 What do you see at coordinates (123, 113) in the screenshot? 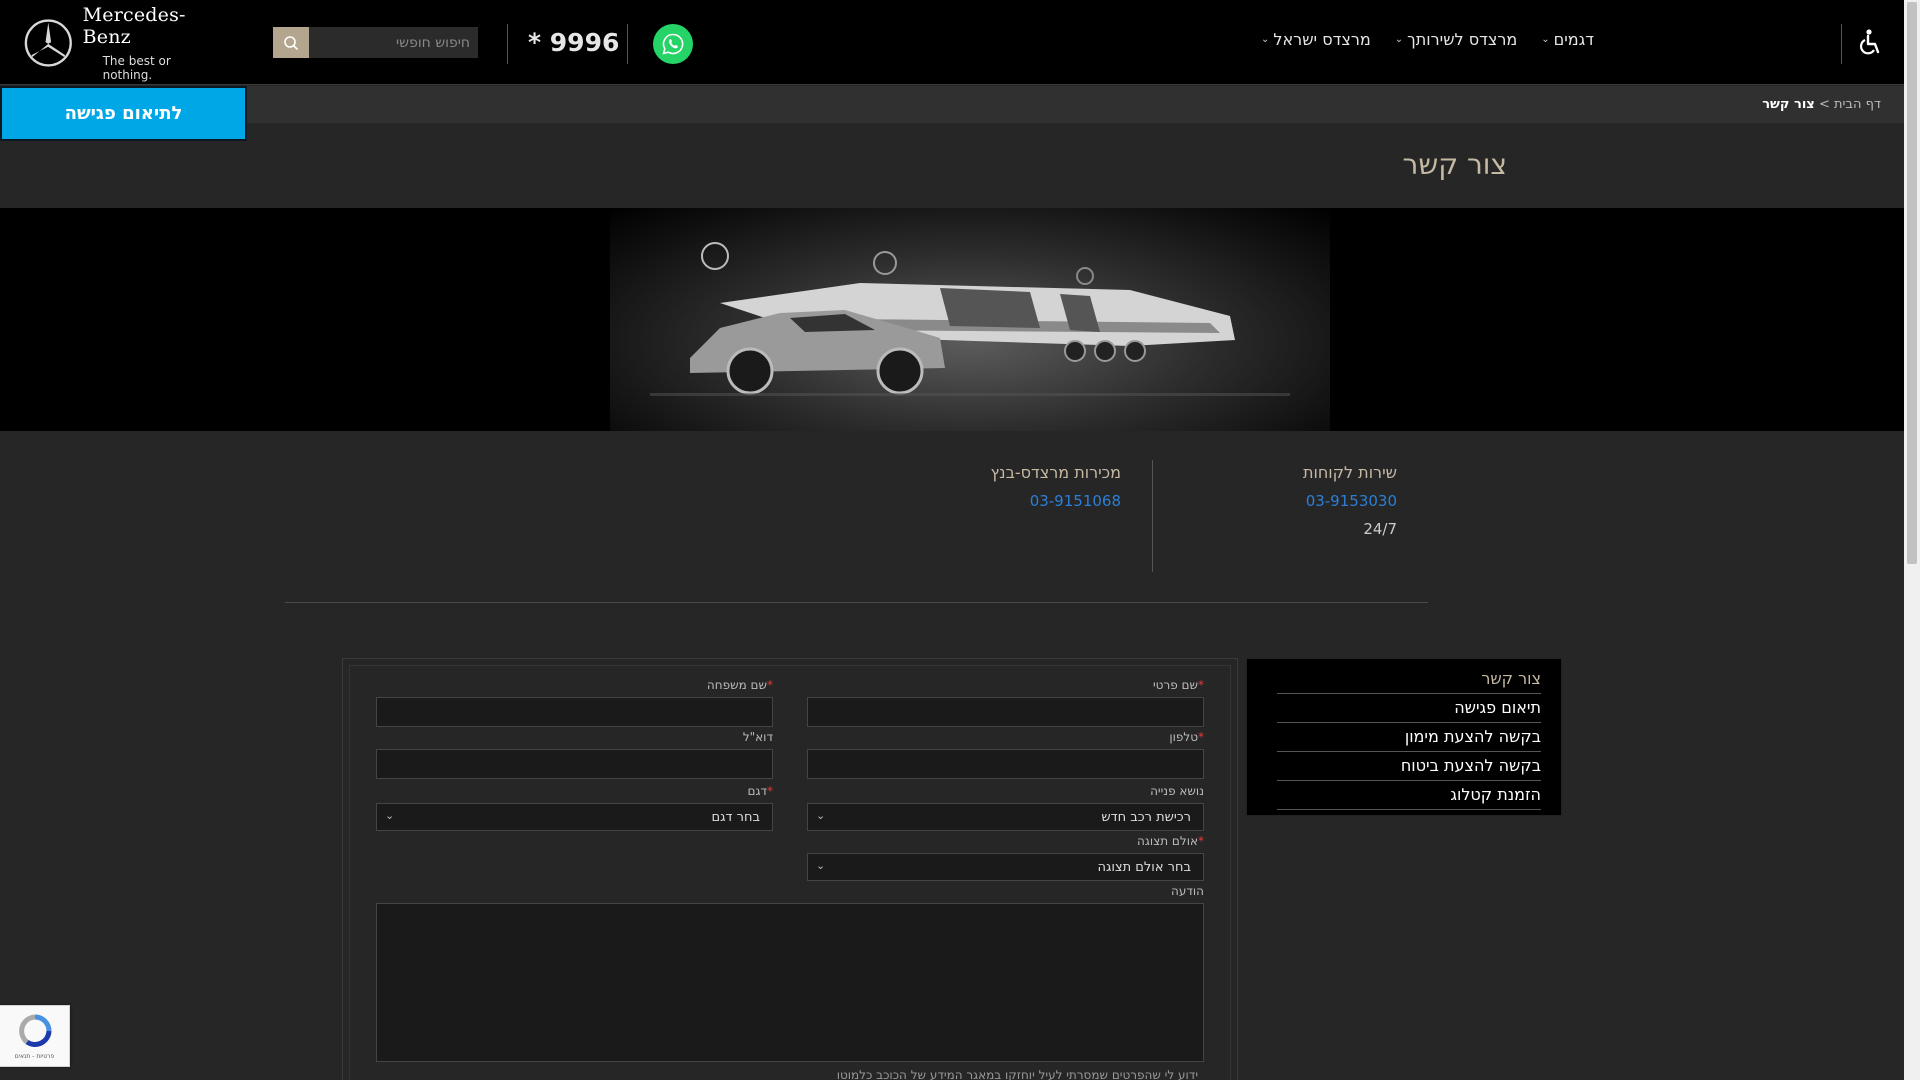
I see `schedule-meeting-button: לתיאום פגישה` at bounding box center [123, 113].